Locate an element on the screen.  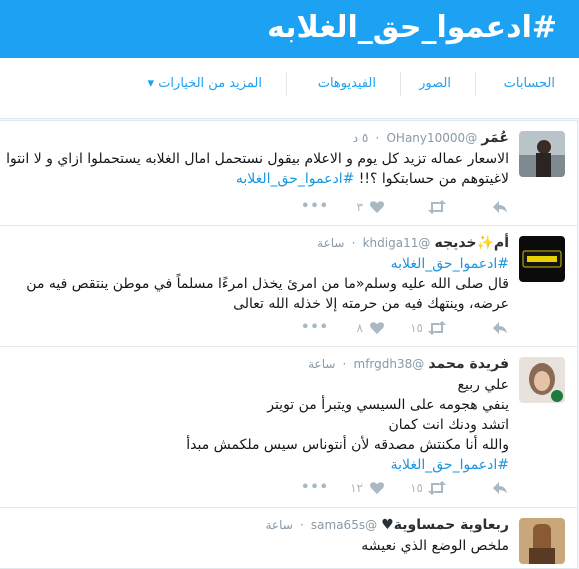
tweet-line: علي ربيع is located at coordinates (483, 385).